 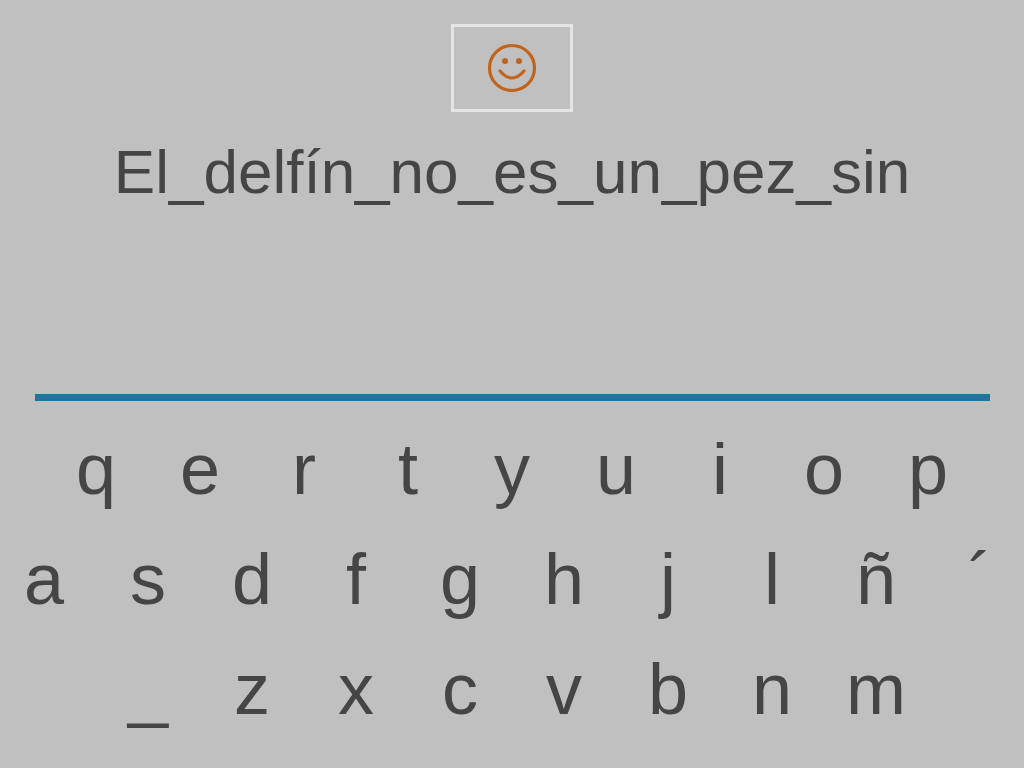 I want to click on key: y, so click(x=512, y=469).